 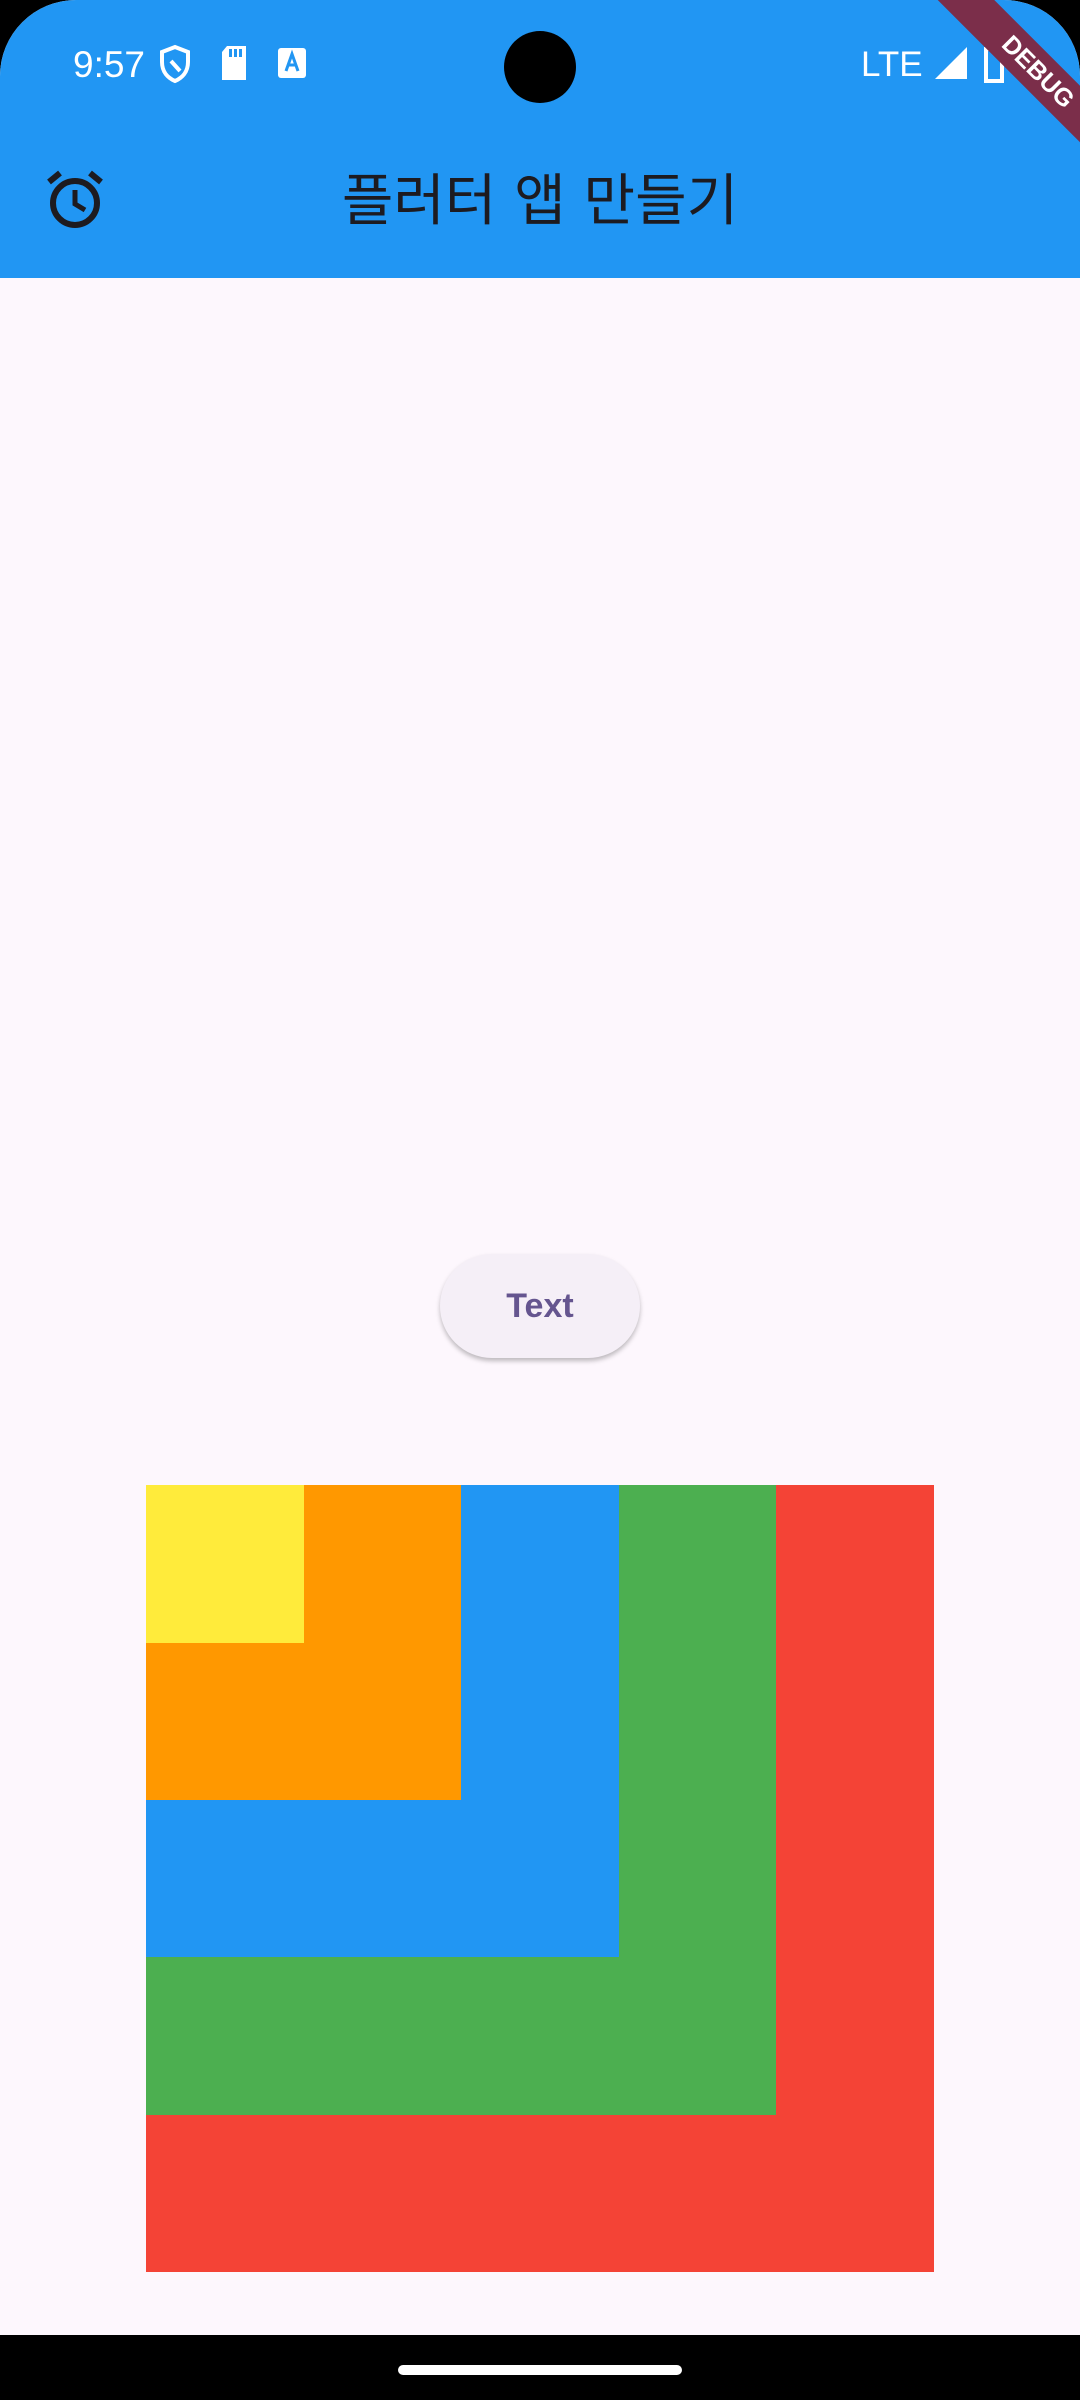 I want to click on shield-icon, so click(x=175, y=64).